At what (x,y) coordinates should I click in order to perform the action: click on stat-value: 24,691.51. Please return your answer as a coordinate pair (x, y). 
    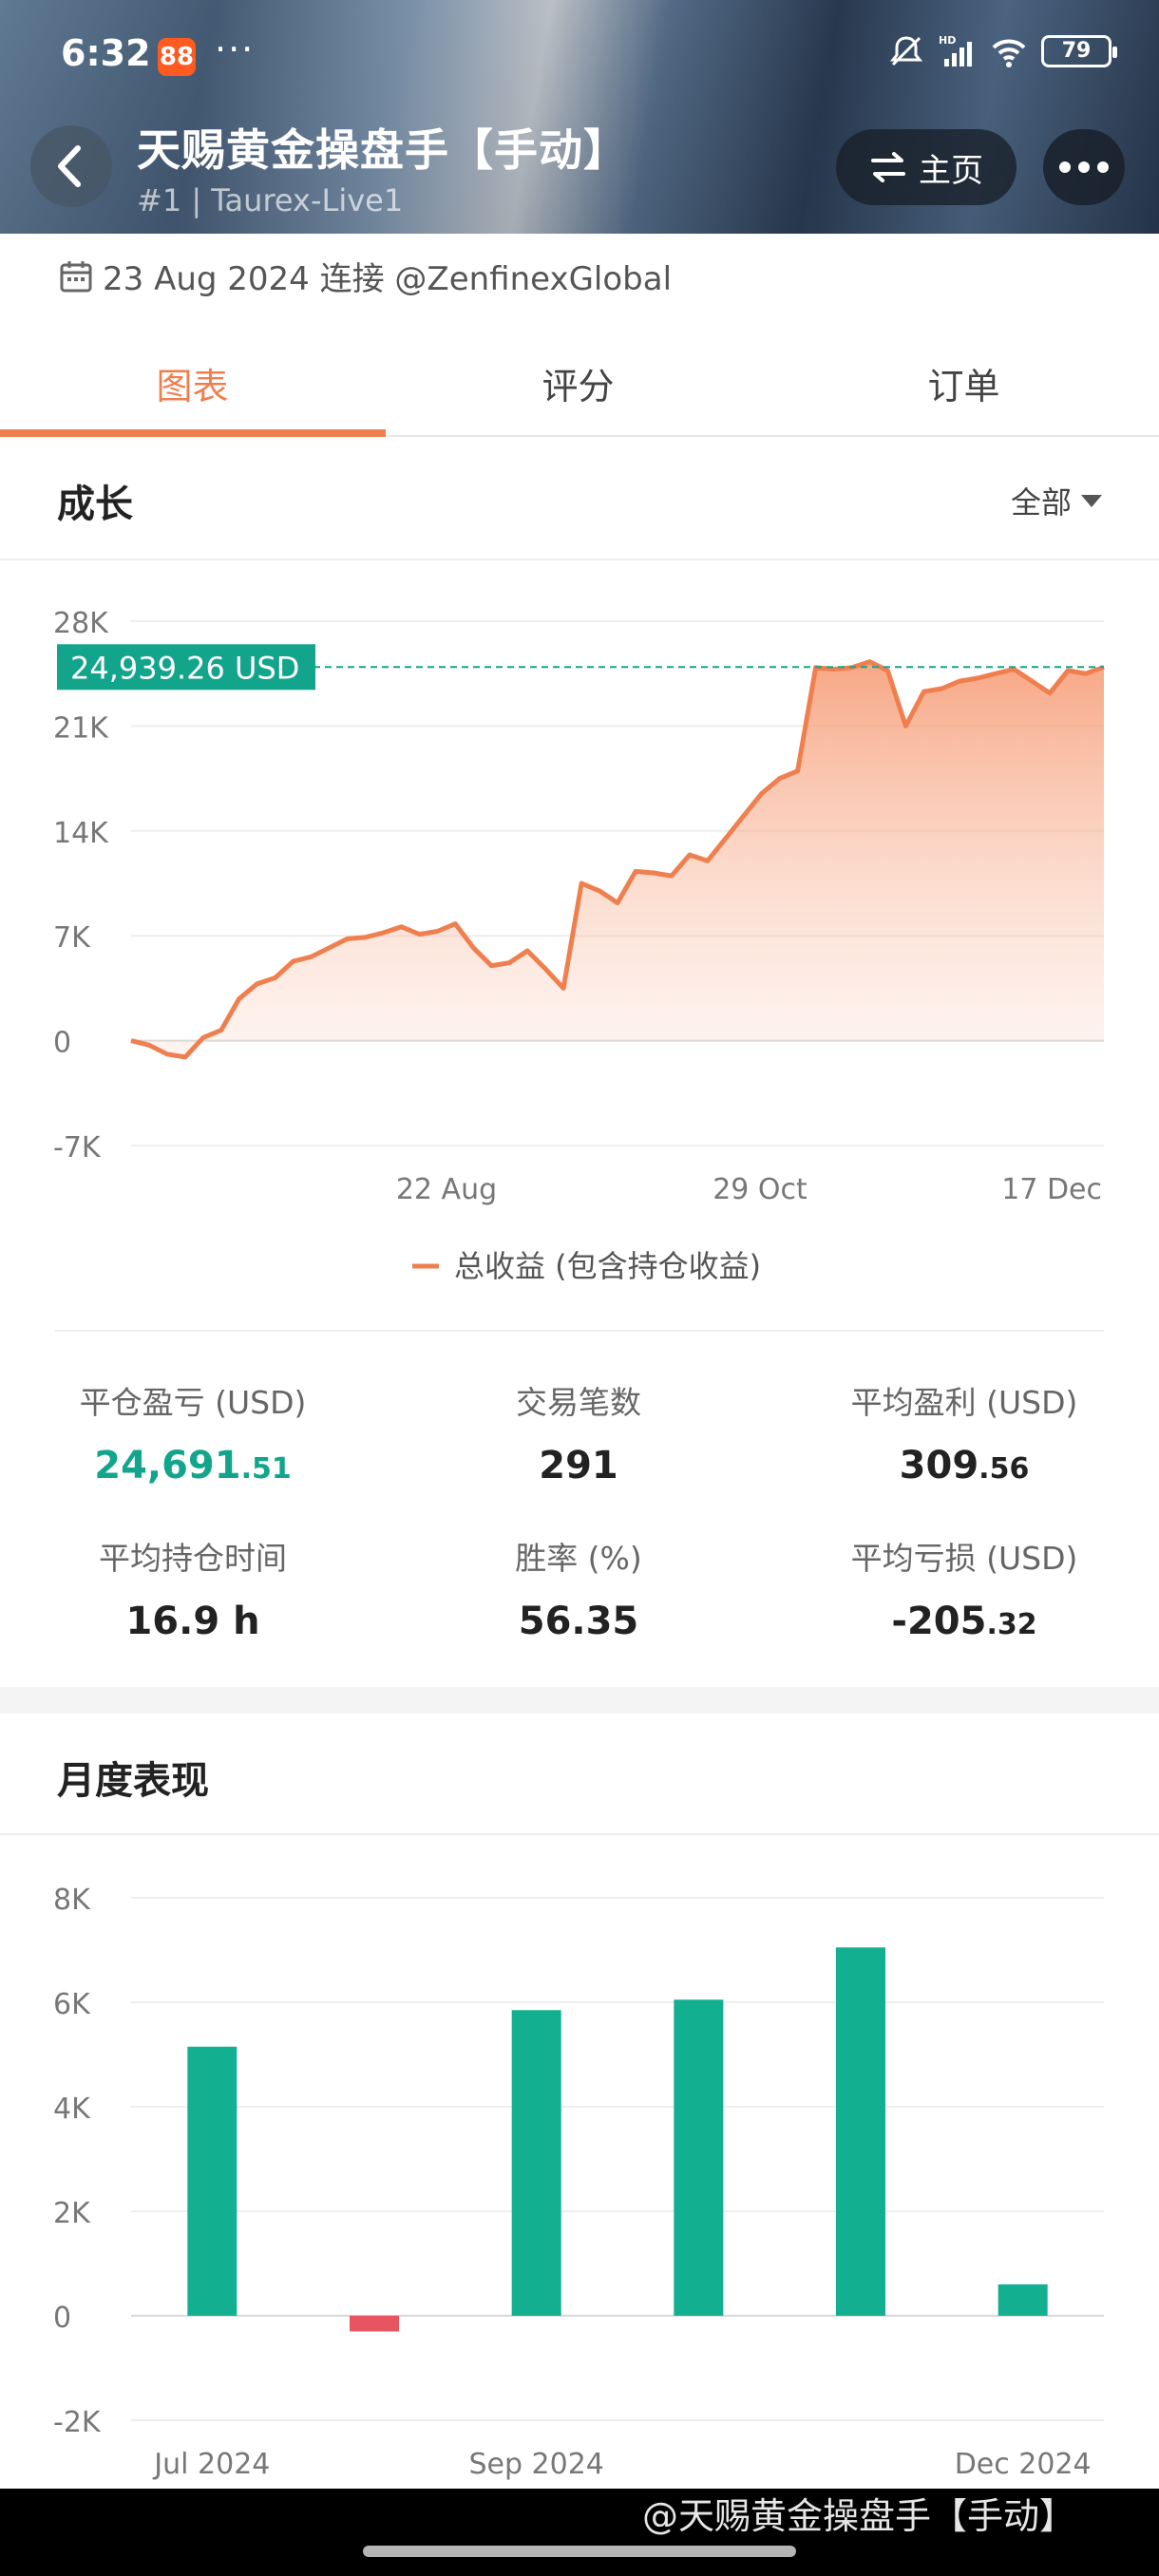
    Looking at the image, I should click on (193, 1465).